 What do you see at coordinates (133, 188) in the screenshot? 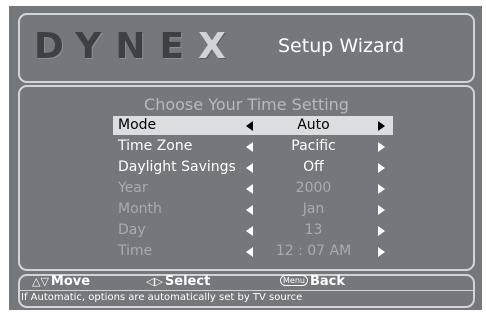
I see `setting-label: Year` at bounding box center [133, 188].